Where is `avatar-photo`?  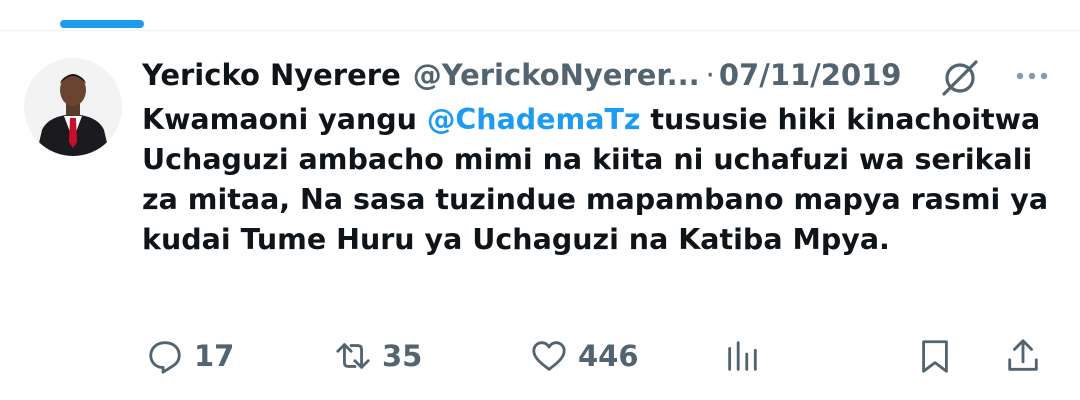 avatar-photo is located at coordinates (73, 107).